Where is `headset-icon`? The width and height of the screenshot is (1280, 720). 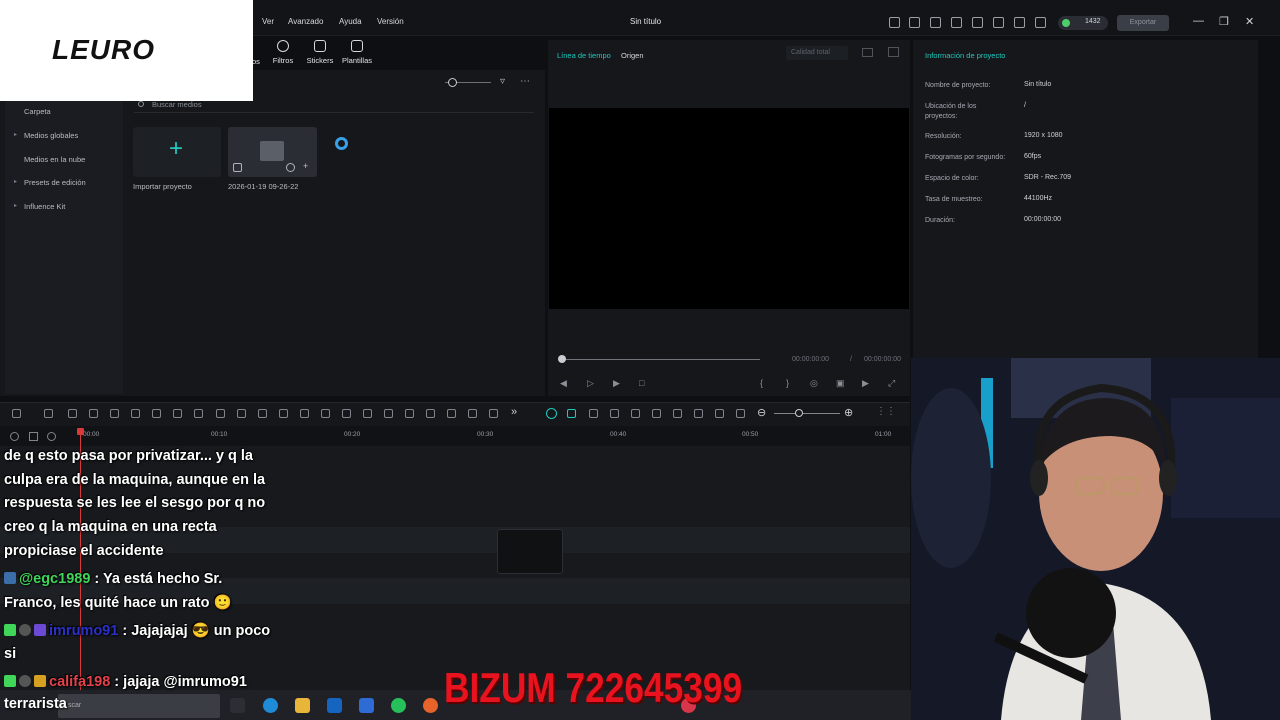 headset-icon is located at coordinates (1019, 22).